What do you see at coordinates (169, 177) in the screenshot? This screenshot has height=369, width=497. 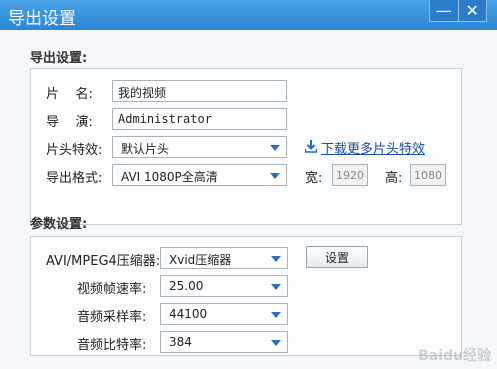 I see `export-format-value: AVI 1080P全高清` at bounding box center [169, 177].